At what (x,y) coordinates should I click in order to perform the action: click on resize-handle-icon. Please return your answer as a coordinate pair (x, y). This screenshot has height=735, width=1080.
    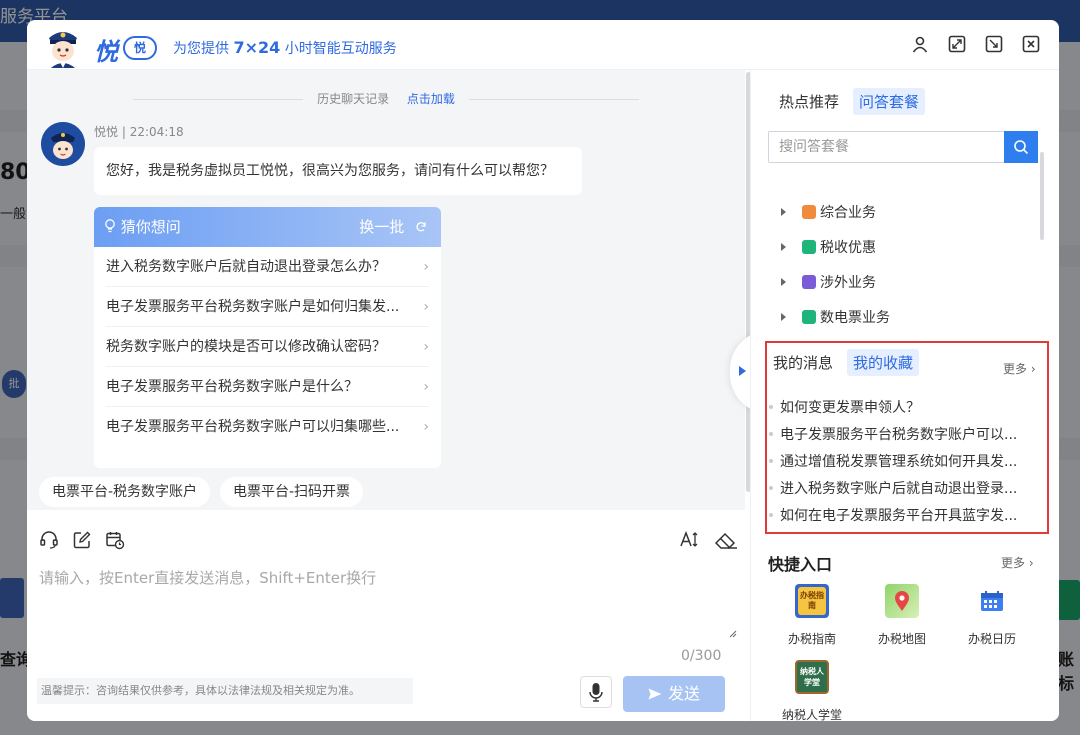
    Looking at the image, I should click on (732, 633).